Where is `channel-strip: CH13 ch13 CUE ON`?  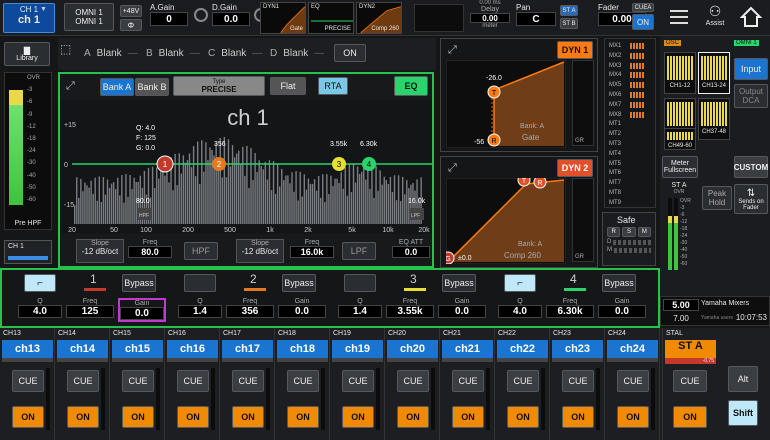
channel-strip: CH13 ch13 CUE ON is located at coordinates (27, 384).